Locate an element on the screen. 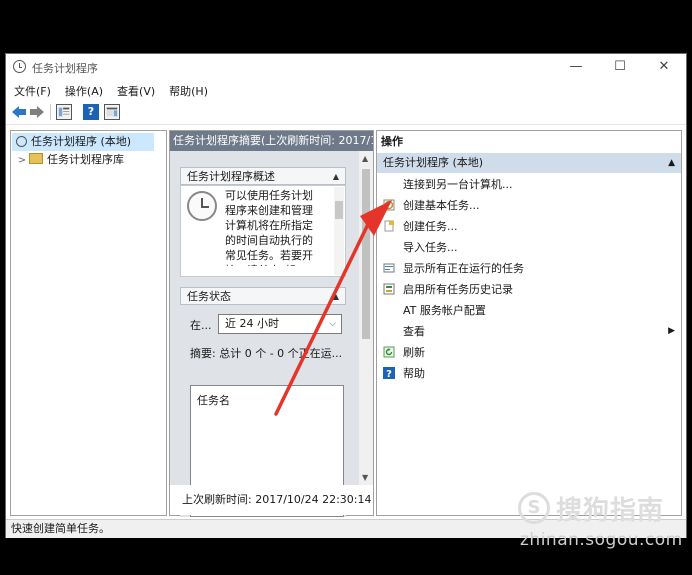 This screenshot has width=692, height=575. annotation-arrow-layer is located at coordinates (333, 308).